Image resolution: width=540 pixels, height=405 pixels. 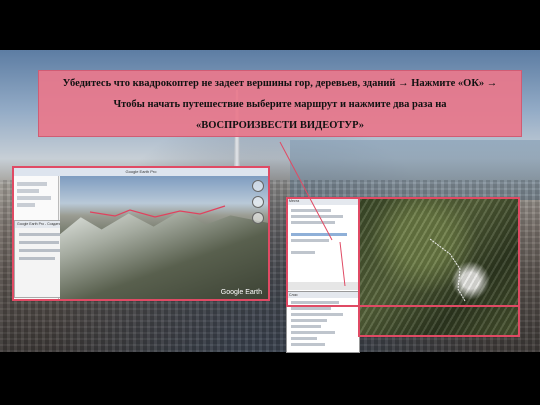 What do you see at coordinates (306, 191) in the screenshot?
I see `arrow-to-places` at bounding box center [306, 191].